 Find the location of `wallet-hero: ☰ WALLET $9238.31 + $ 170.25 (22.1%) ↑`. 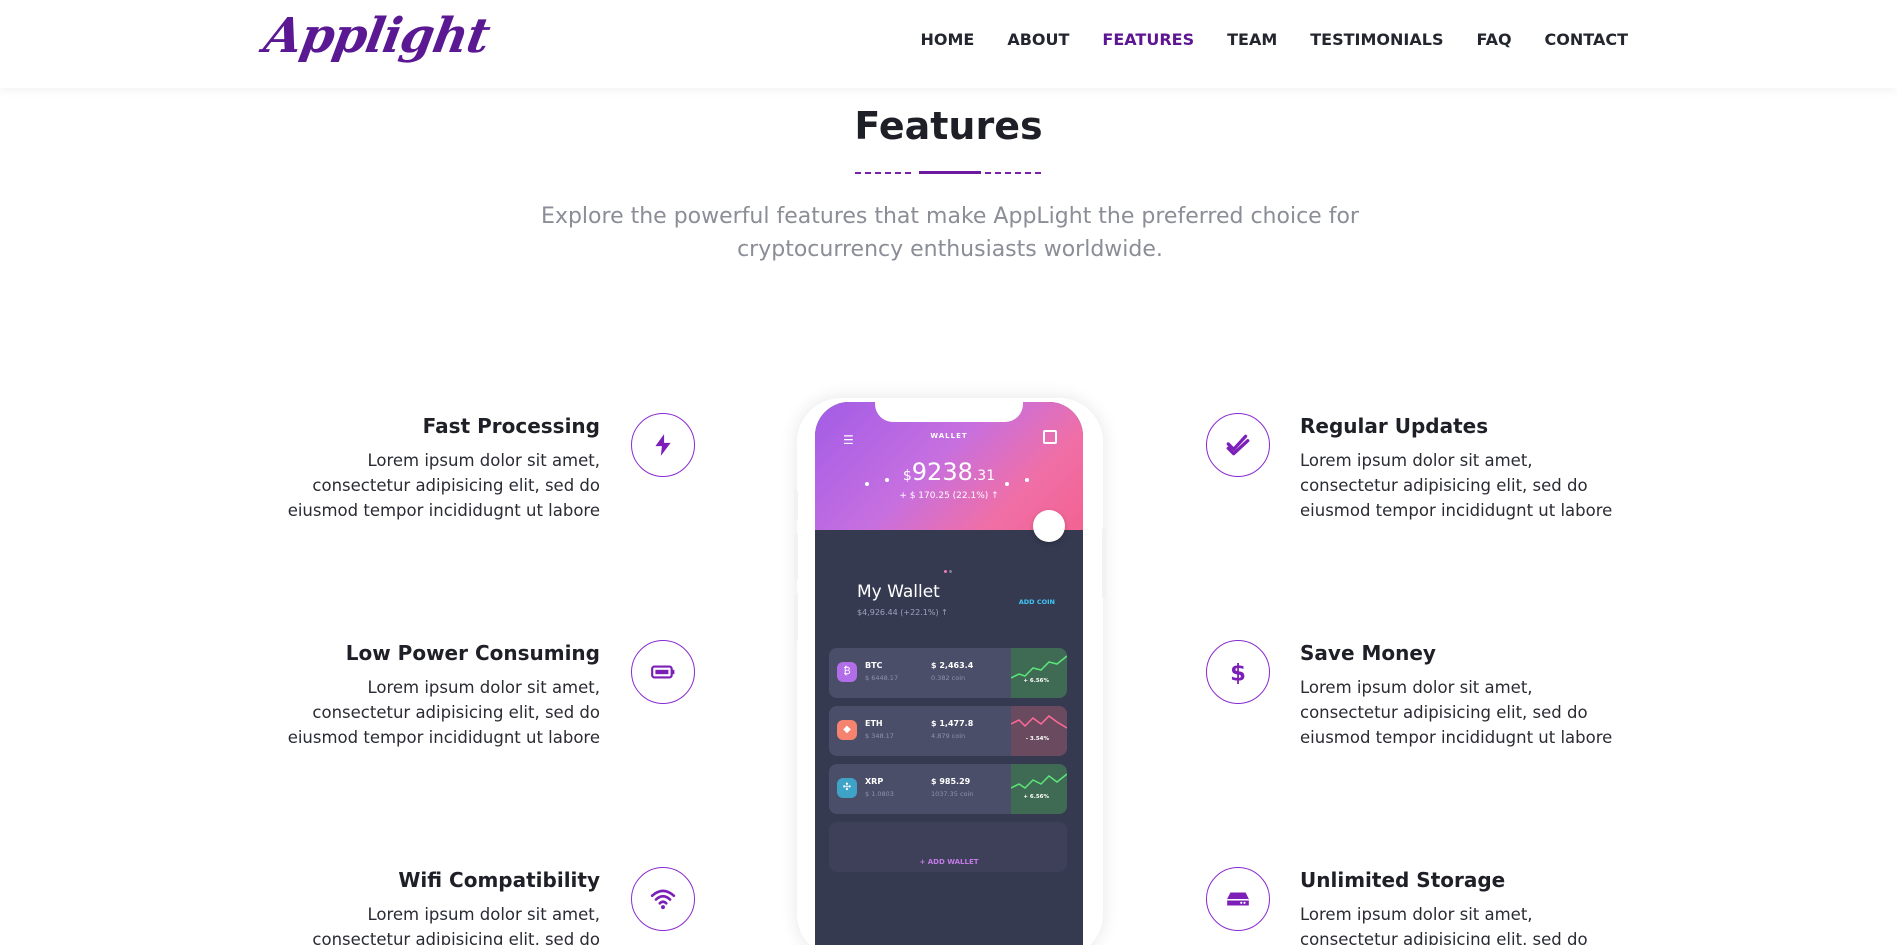

wallet-hero: ☰ WALLET $9238.31 + $ 170.25 (22.1%) ↑ is located at coordinates (949, 472).